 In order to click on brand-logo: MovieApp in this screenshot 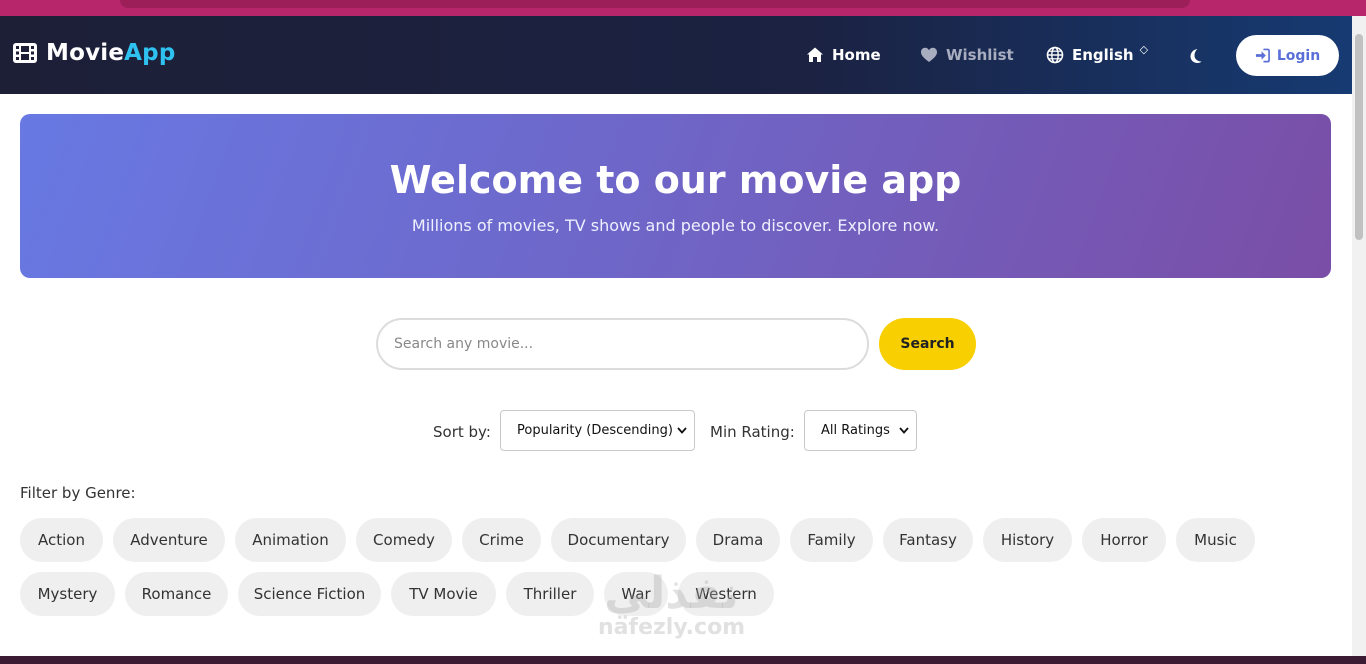, I will do `click(94, 53)`.